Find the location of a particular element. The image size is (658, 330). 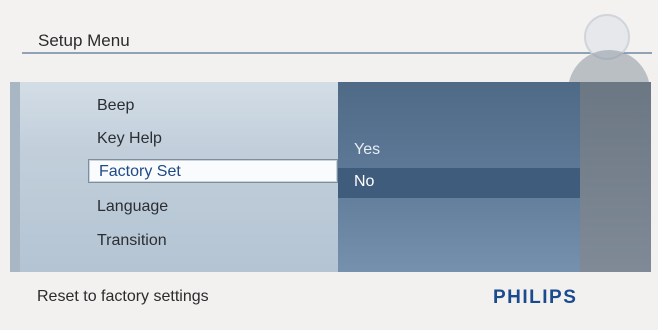

menu-item-beep: Beep is located at coordinates (115, 106).